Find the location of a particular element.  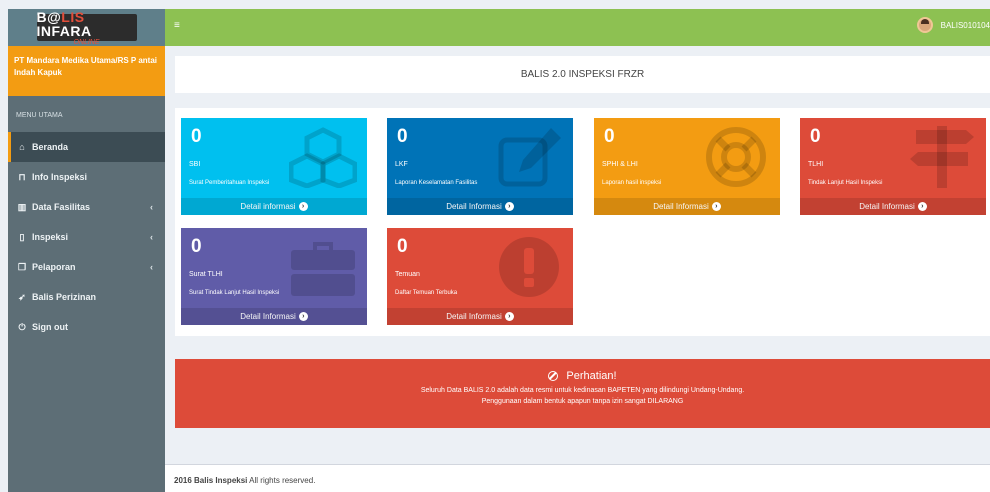

building-icon: ▥ is located at coordinates (22, 206).